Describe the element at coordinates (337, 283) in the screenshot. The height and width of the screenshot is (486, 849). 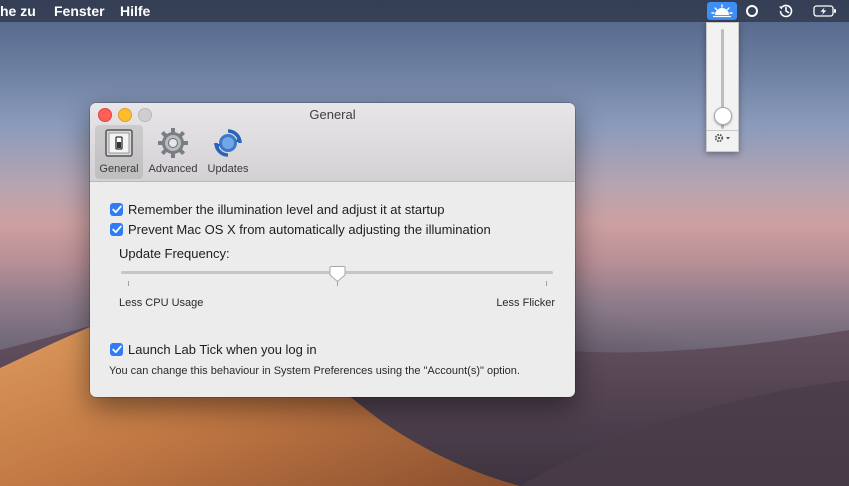
I see `slider-tick-mid` at that location.